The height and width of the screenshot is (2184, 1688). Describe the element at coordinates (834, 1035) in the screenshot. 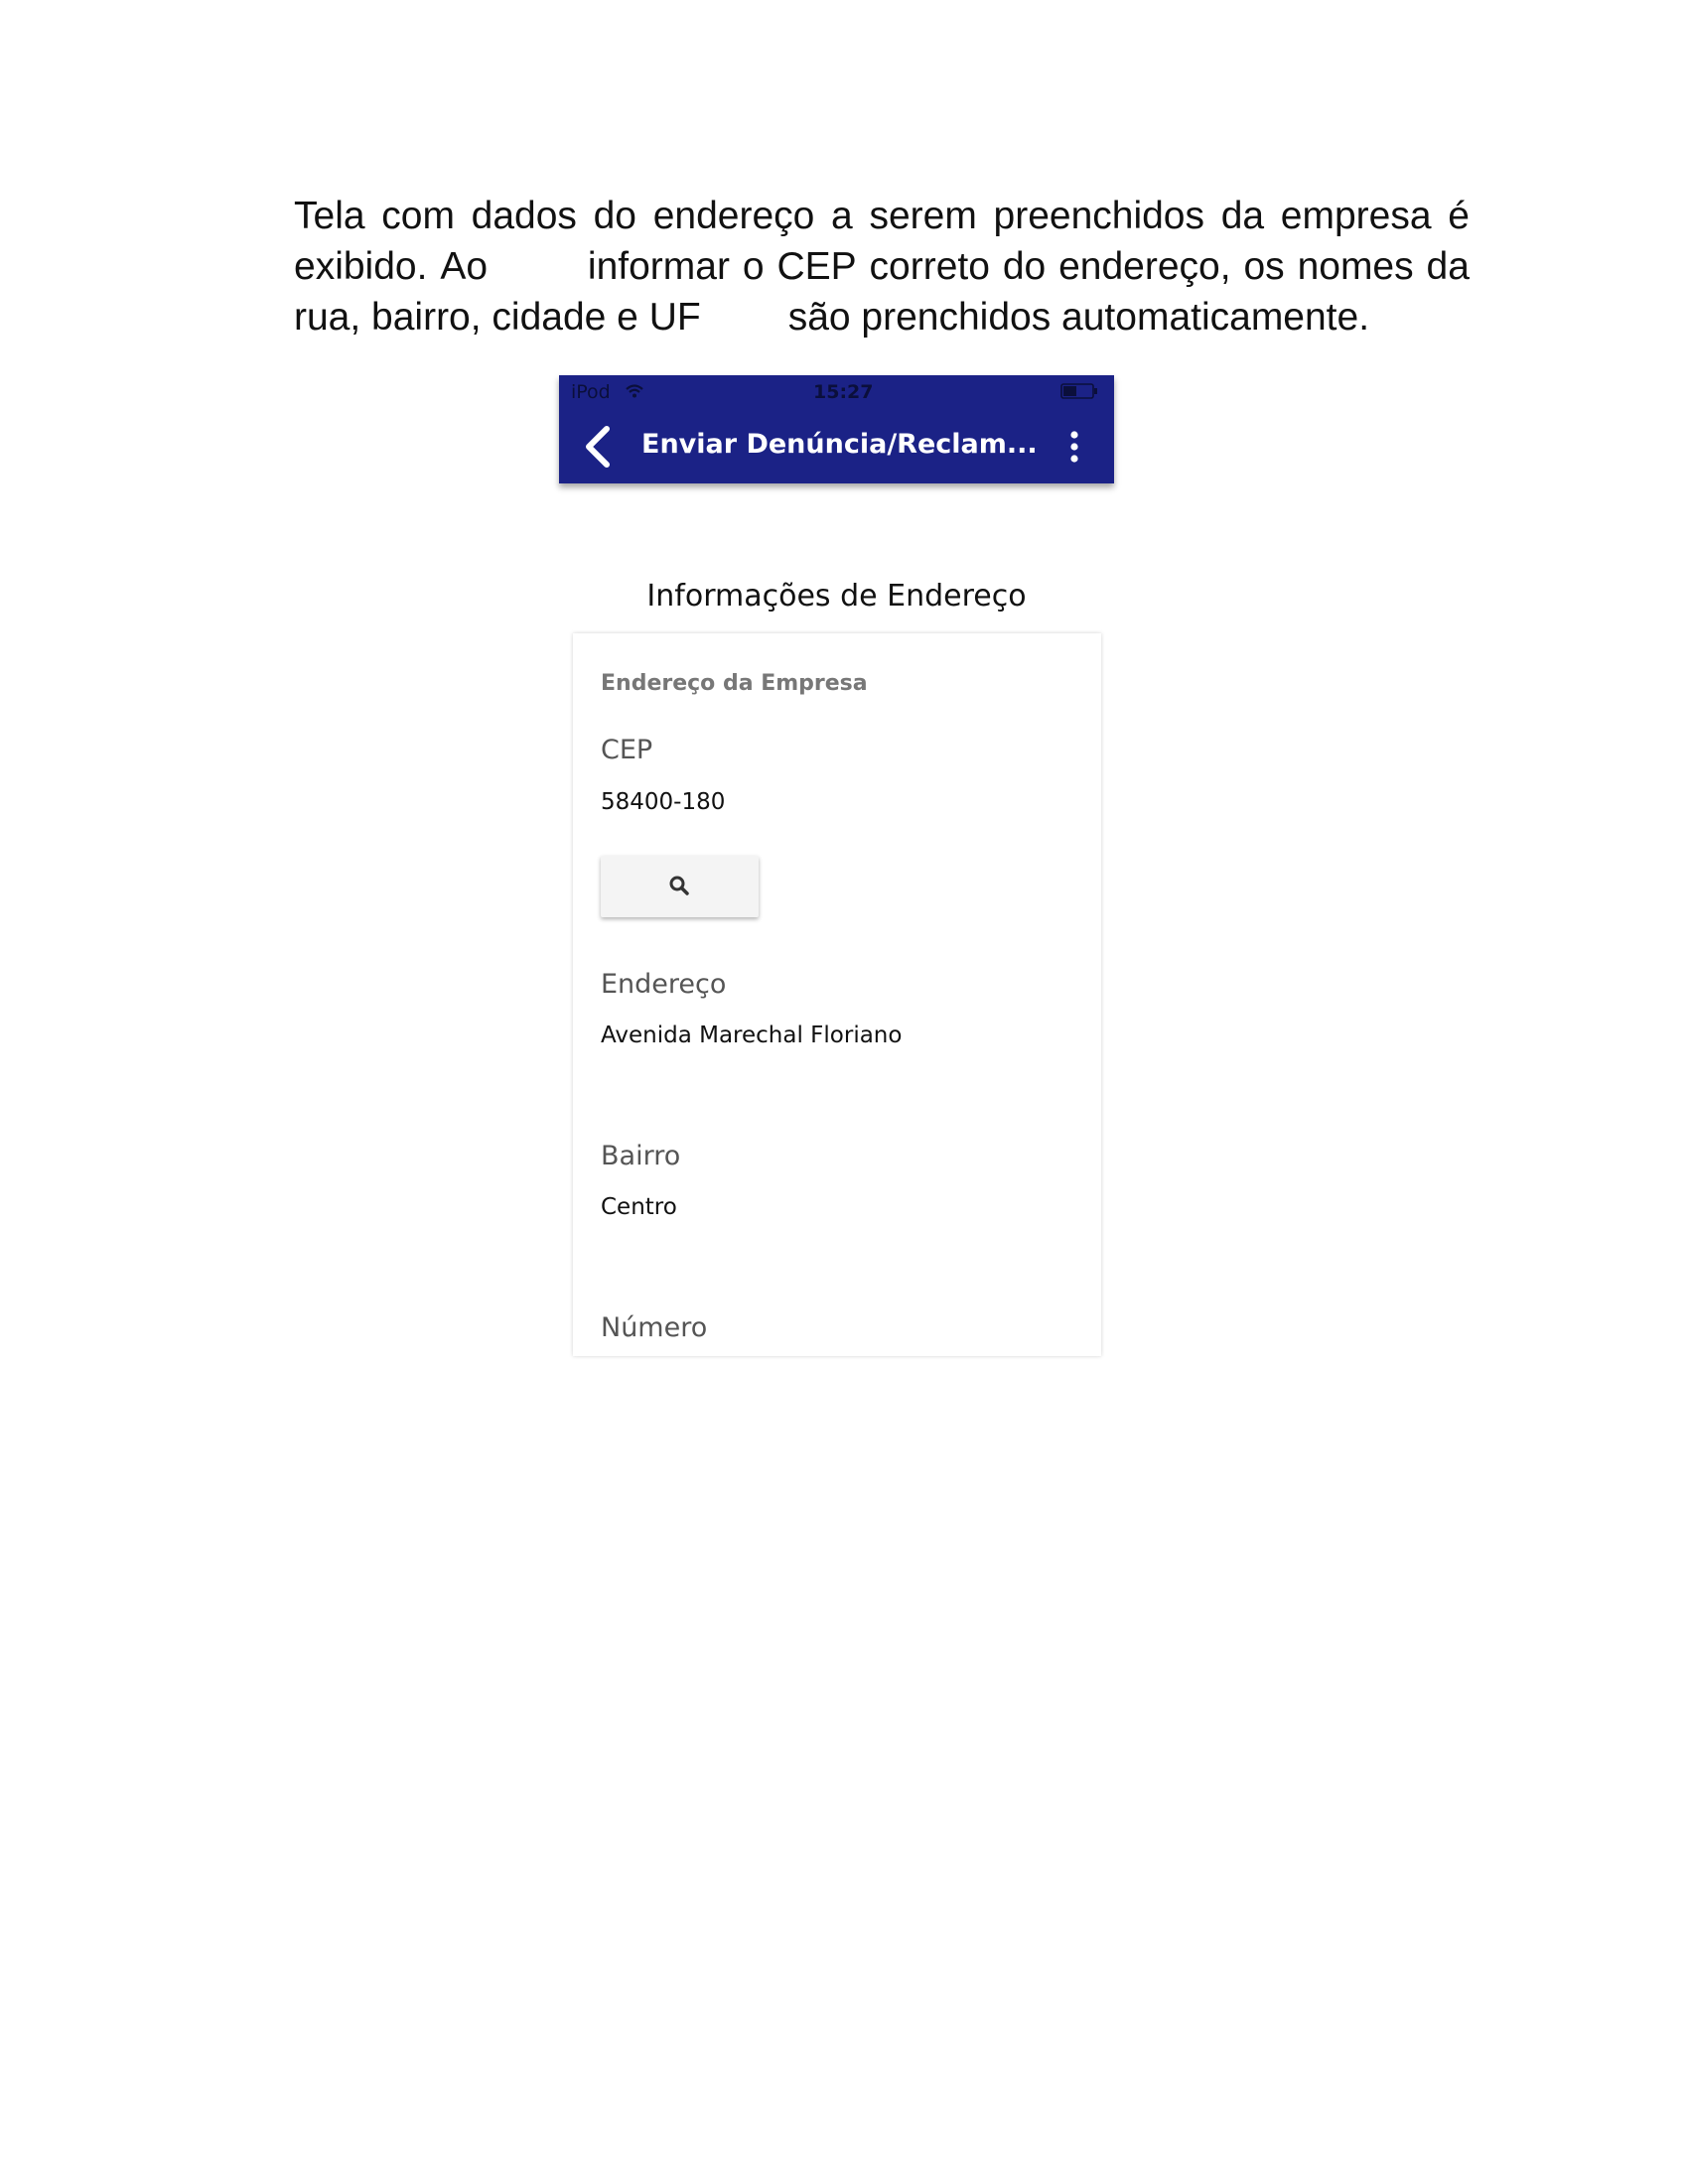

I see `endereco-input` at that location.